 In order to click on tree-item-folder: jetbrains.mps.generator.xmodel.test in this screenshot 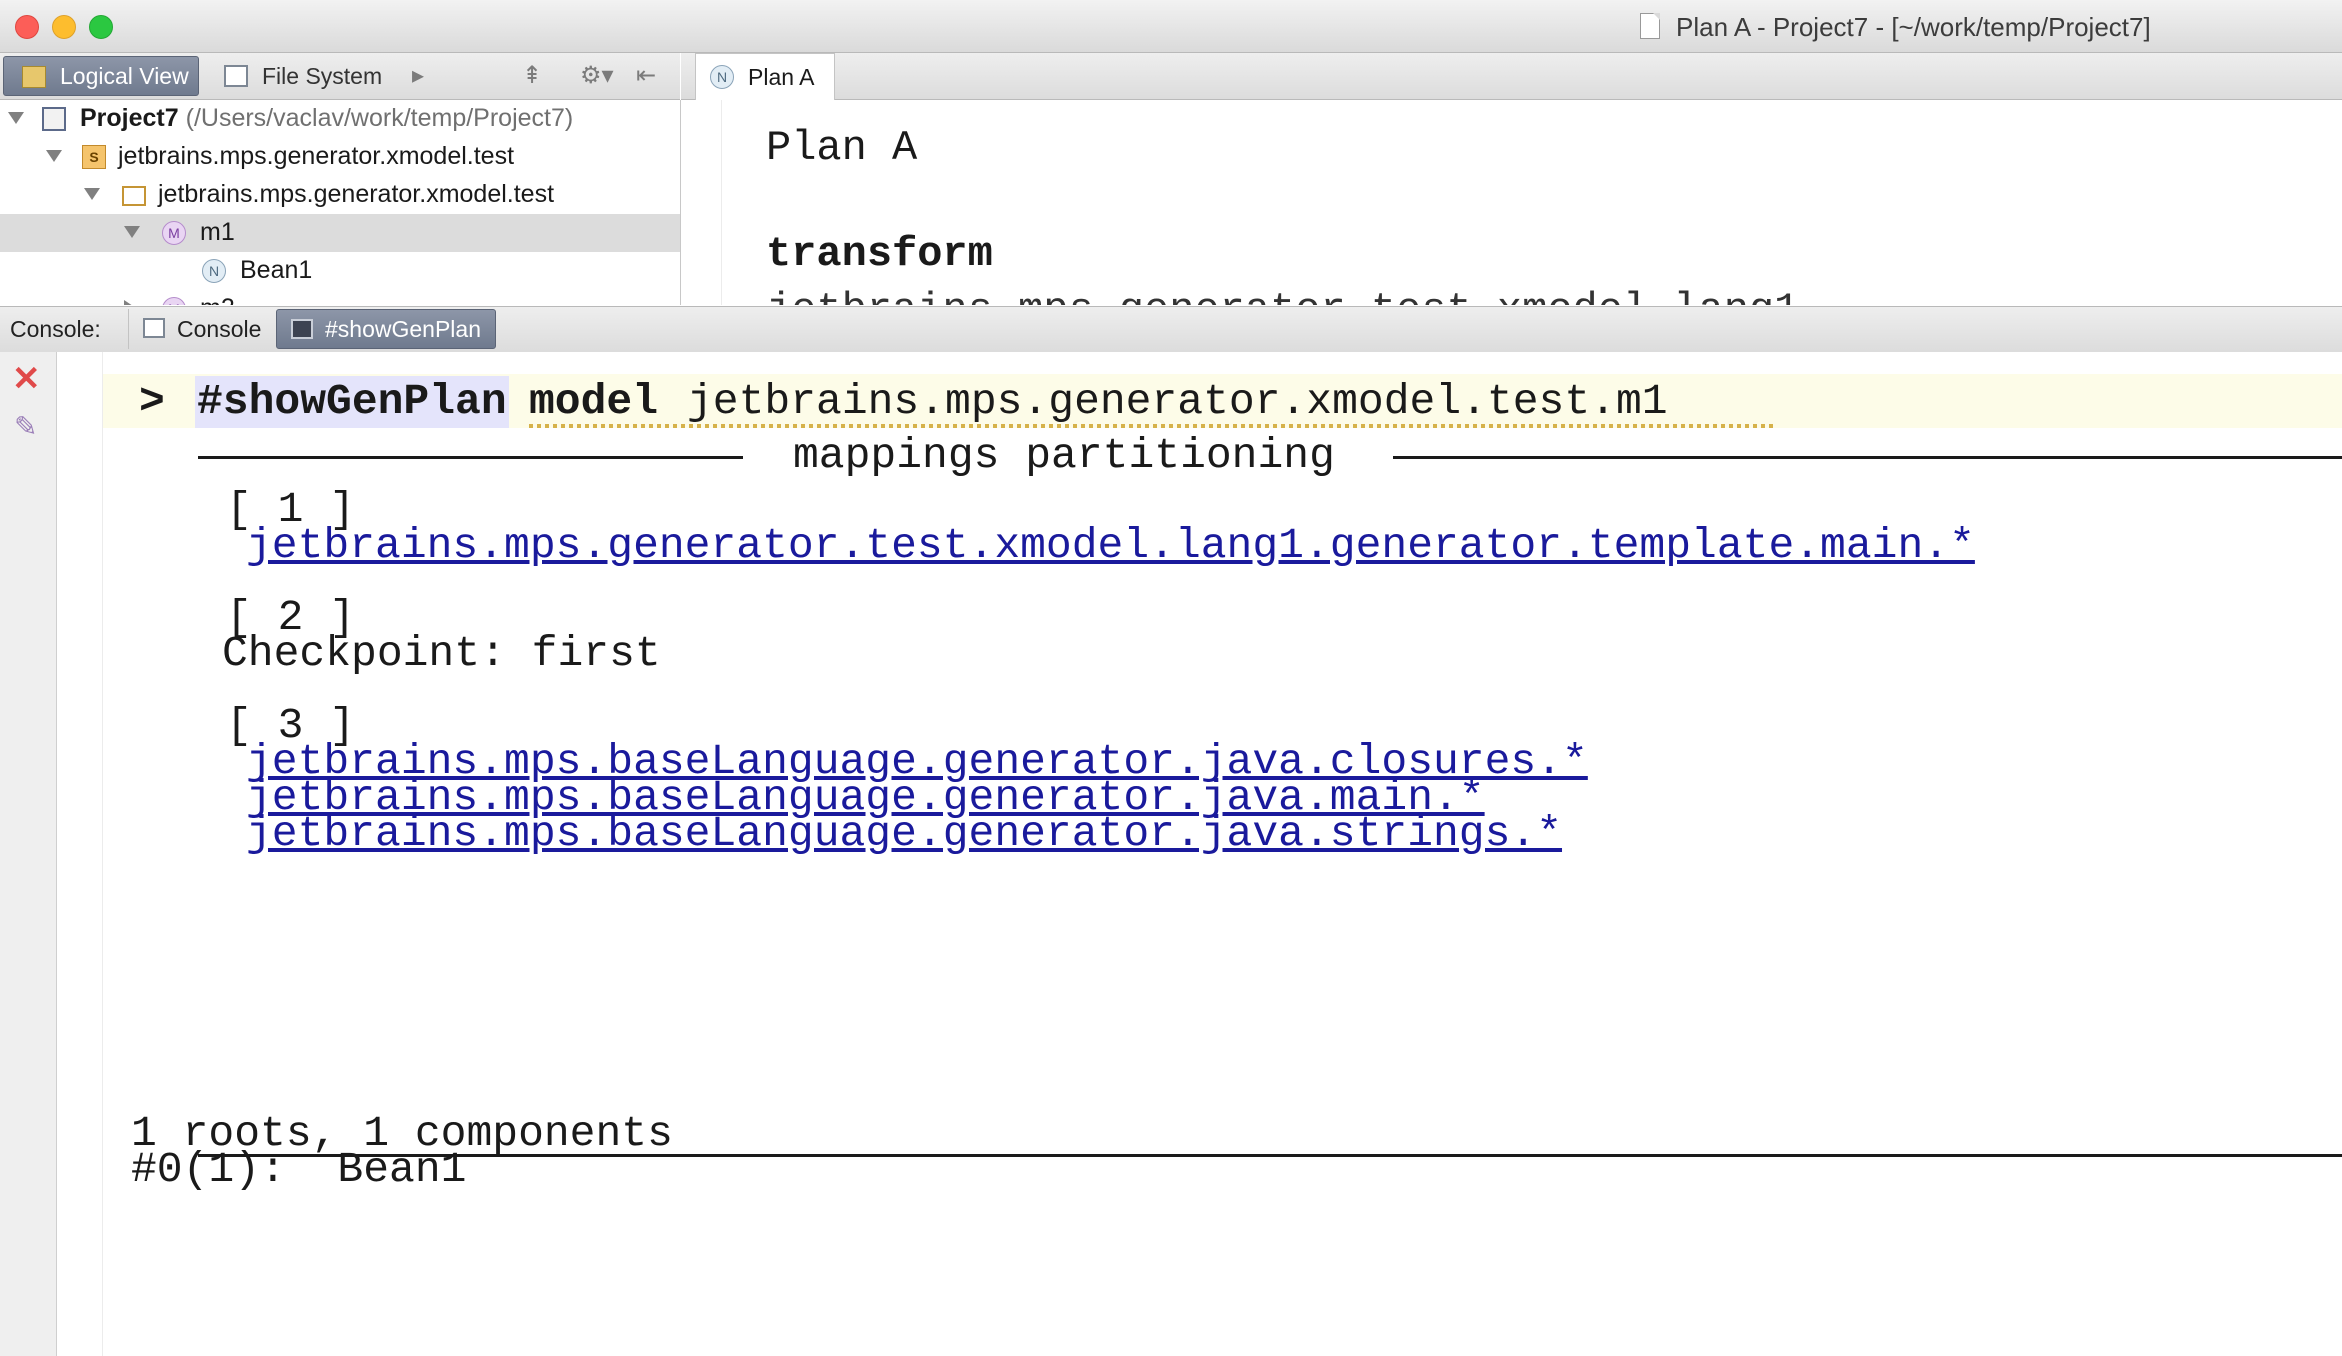, I will do `click(340, 195)`.